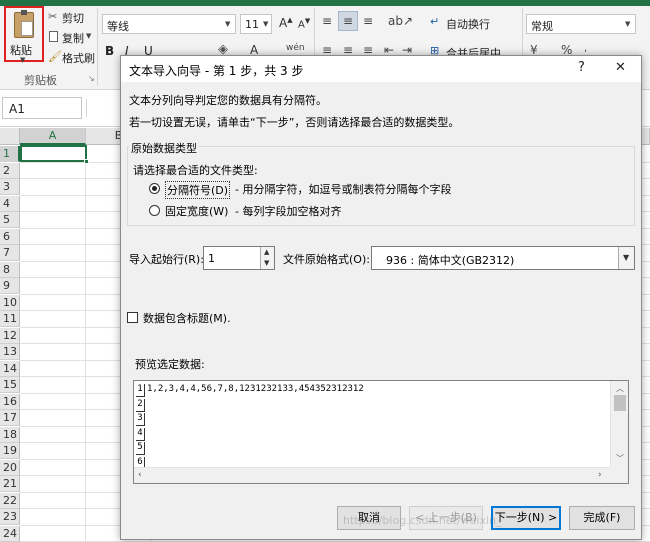 The width and height of the screenshot is (650, 542). What do you see at coordinates (140, 448) in the screenshot?
I see `preview-row-number: 5` at bounding box center [140, 448].